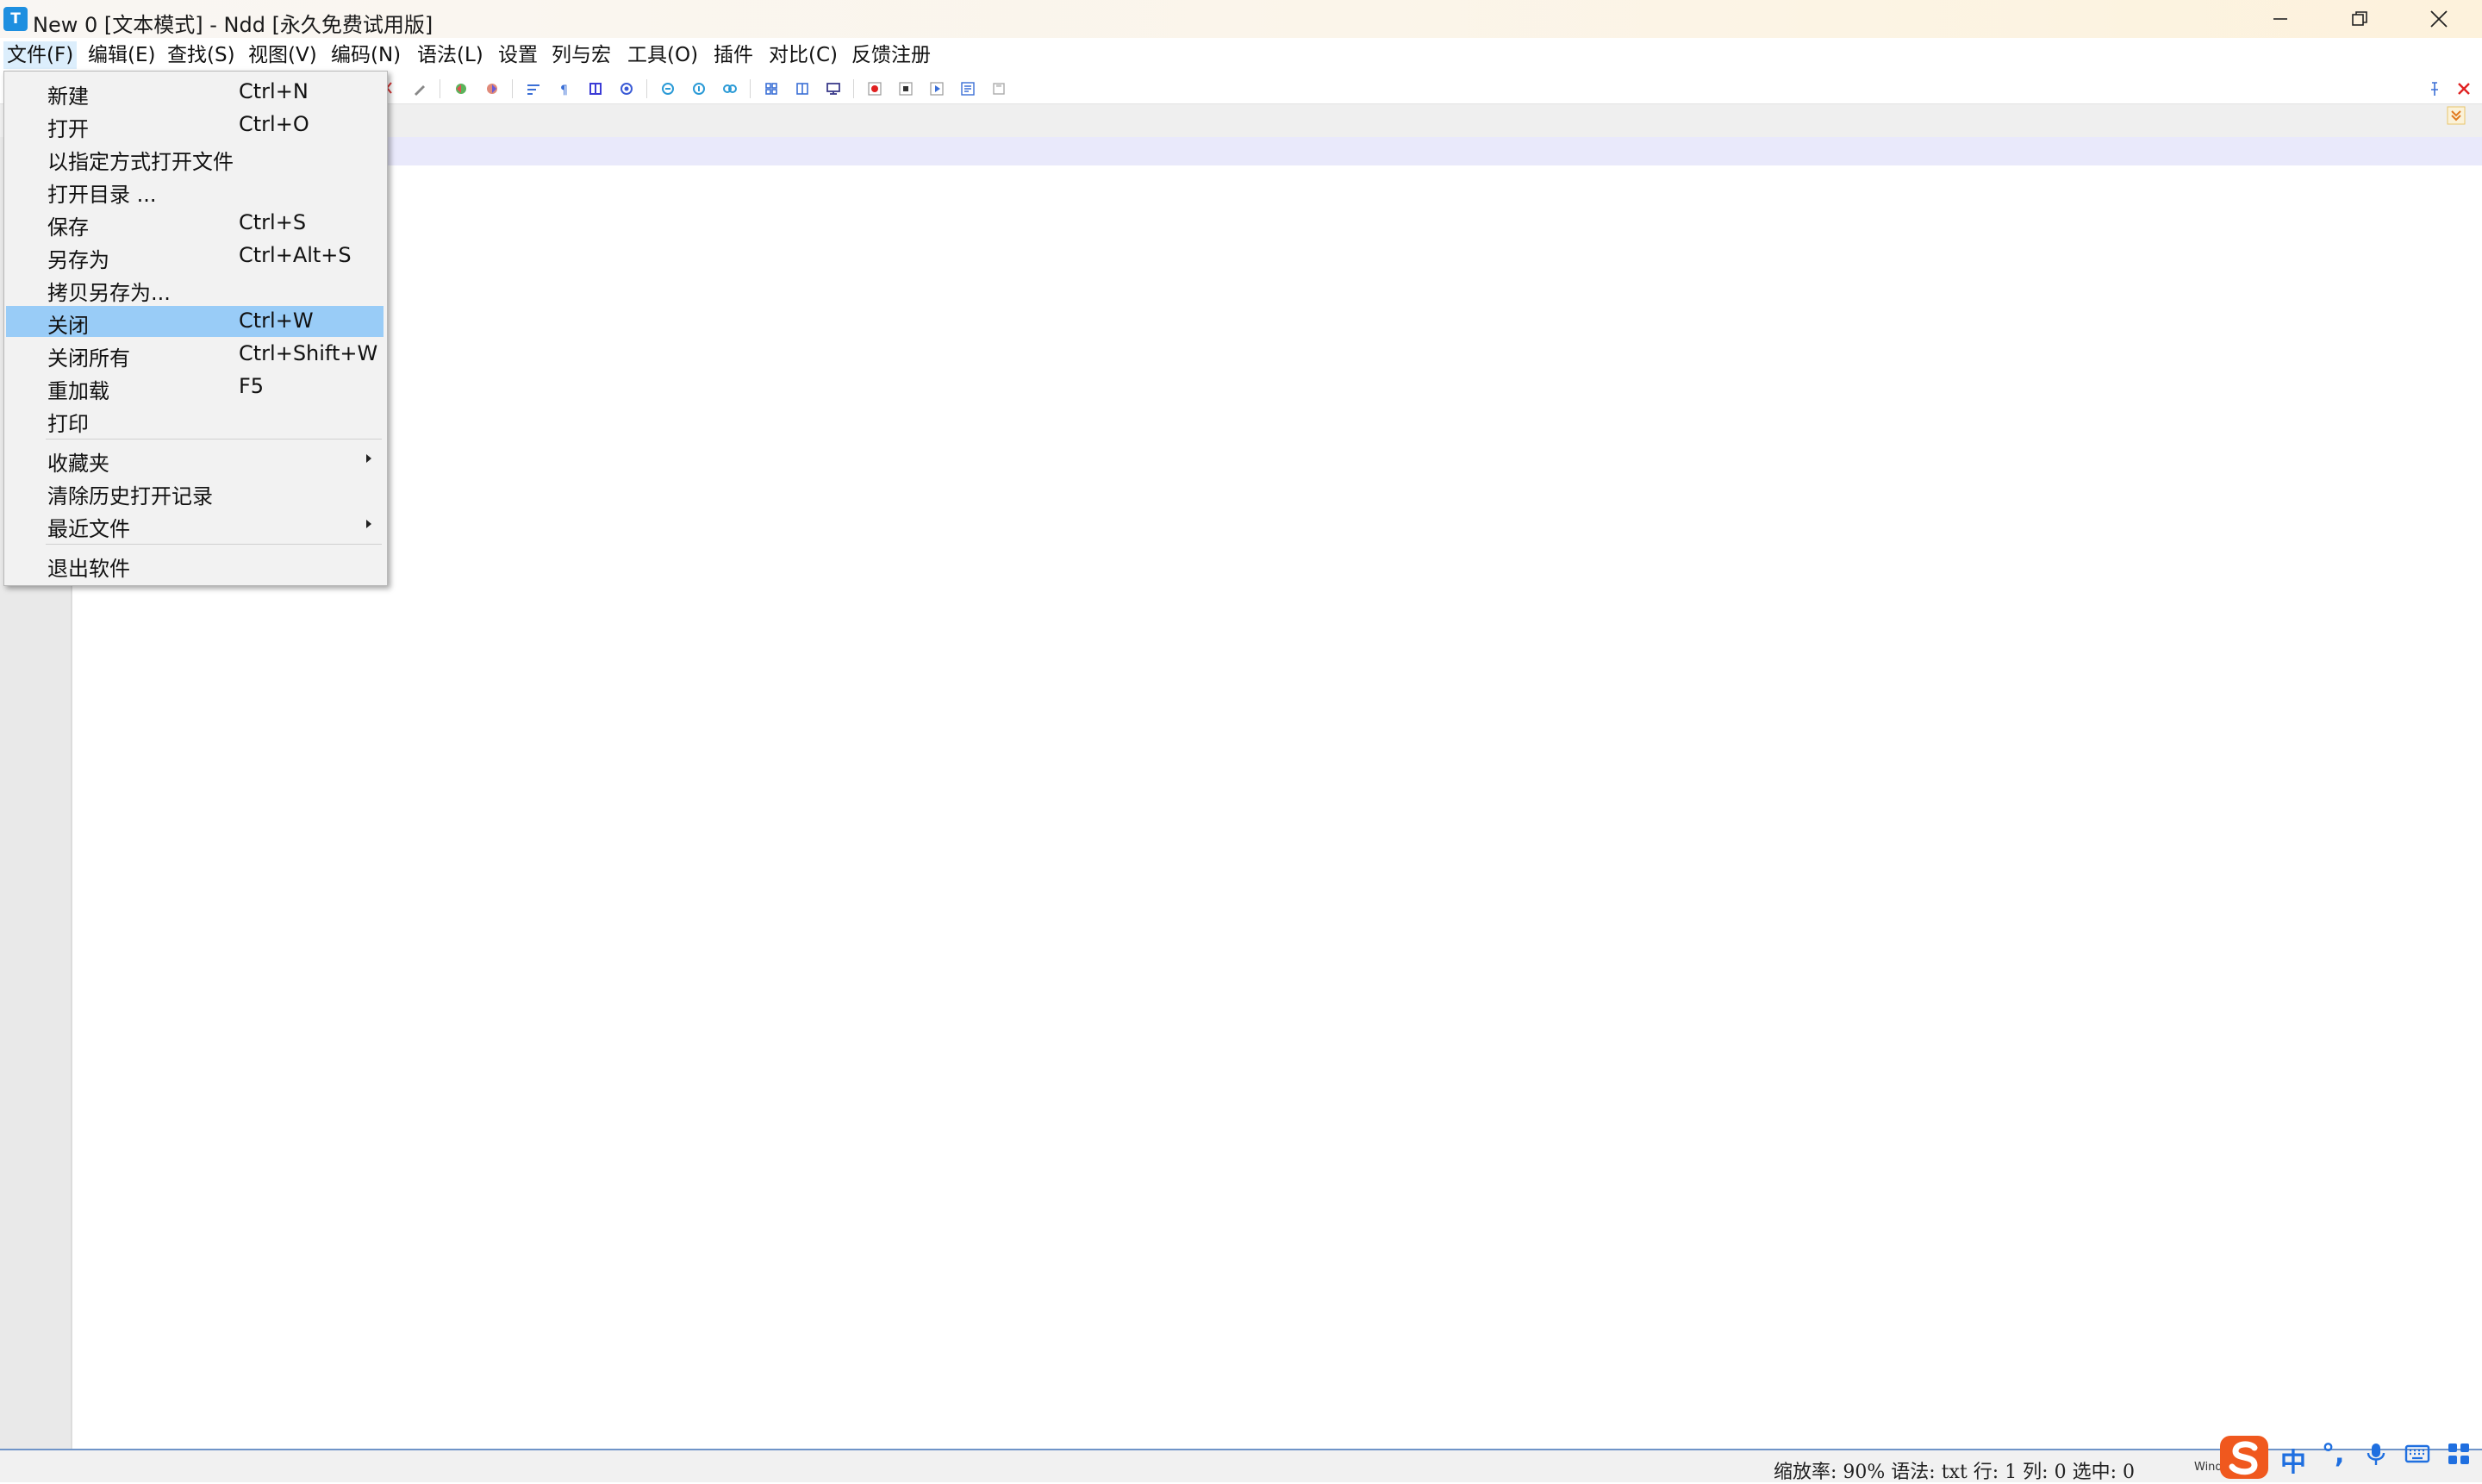 The width and height of the screenshot is (2482, 1484). What do you see at coordinates (1241, 1466) in the screenshot?
I see `status-bar: 缩放率: 90% 语法: txt 行: 1 列: 0 选中: 0 Wind` at bounding box center [1241, 1466].